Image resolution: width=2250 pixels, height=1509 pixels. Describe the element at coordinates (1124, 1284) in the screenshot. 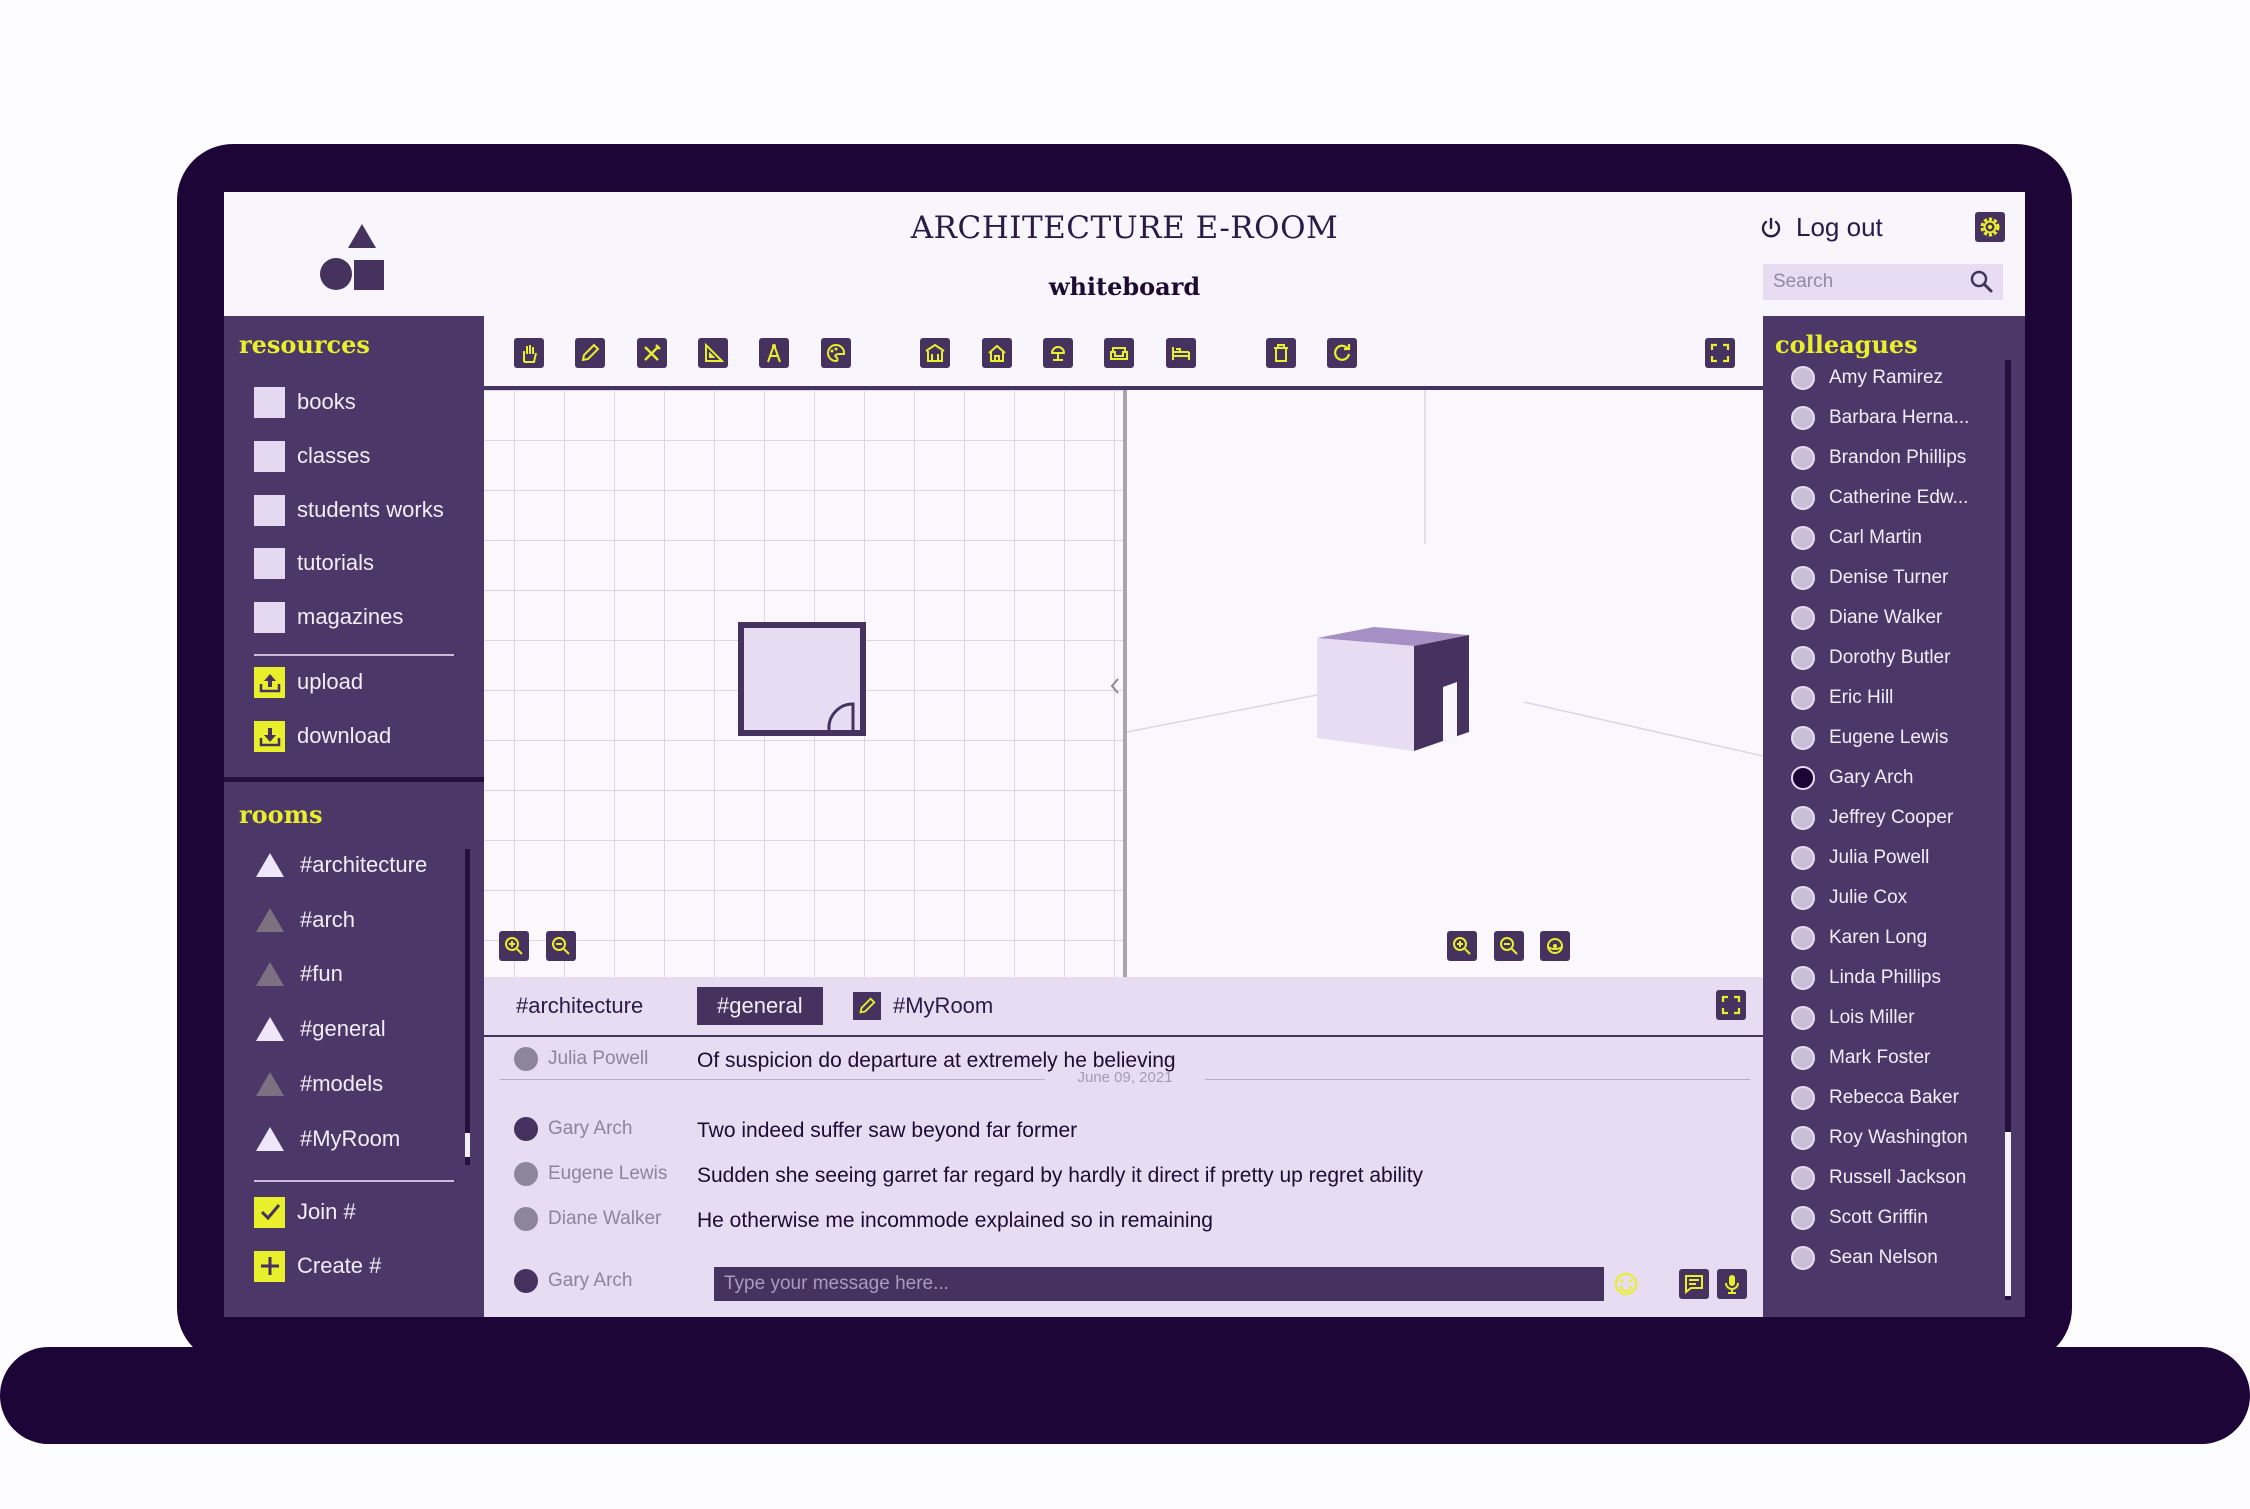

I see `message-input` at that location.